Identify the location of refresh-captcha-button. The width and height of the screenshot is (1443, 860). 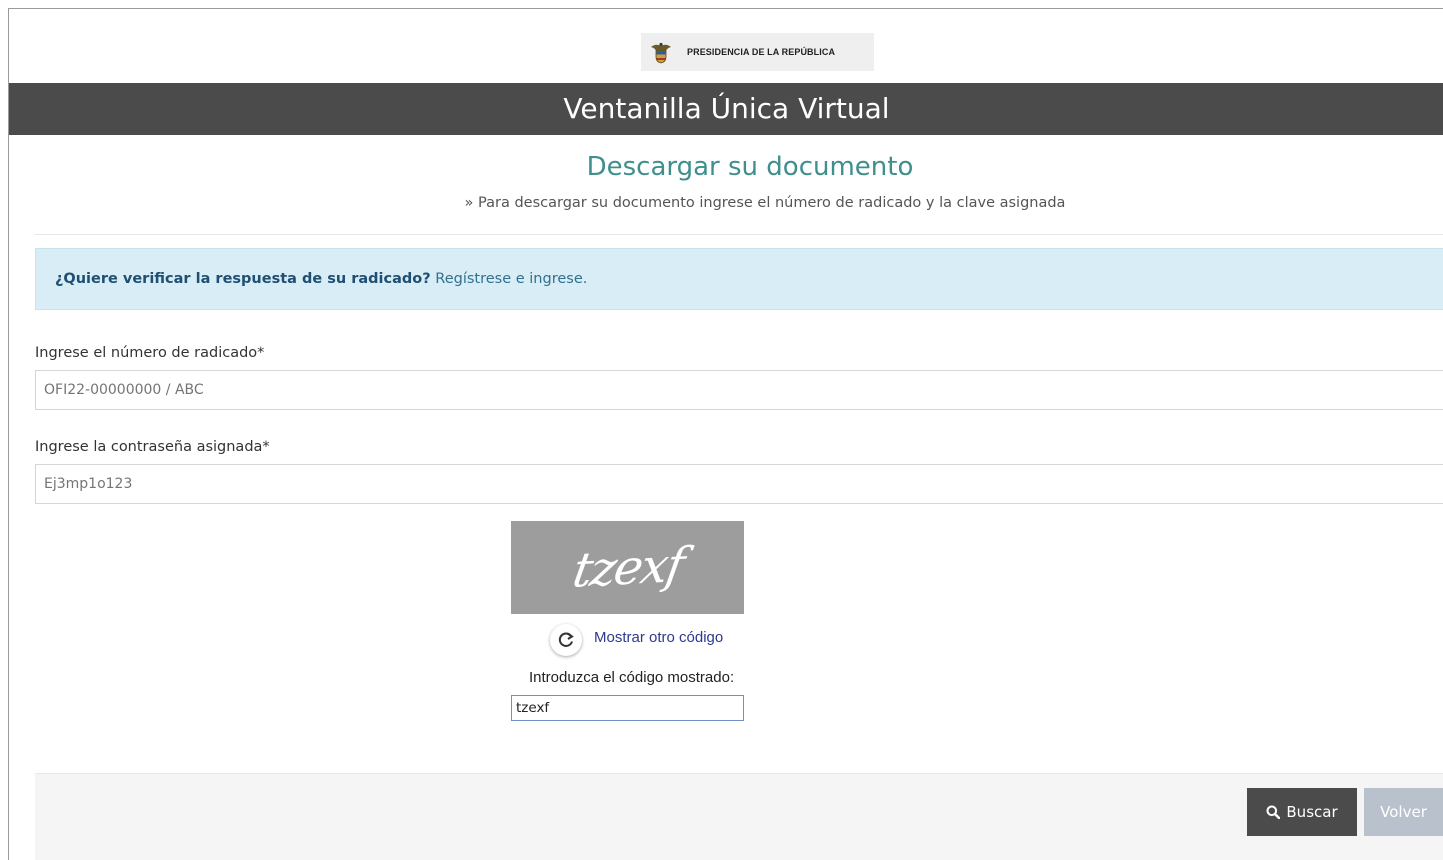
(566, 640).